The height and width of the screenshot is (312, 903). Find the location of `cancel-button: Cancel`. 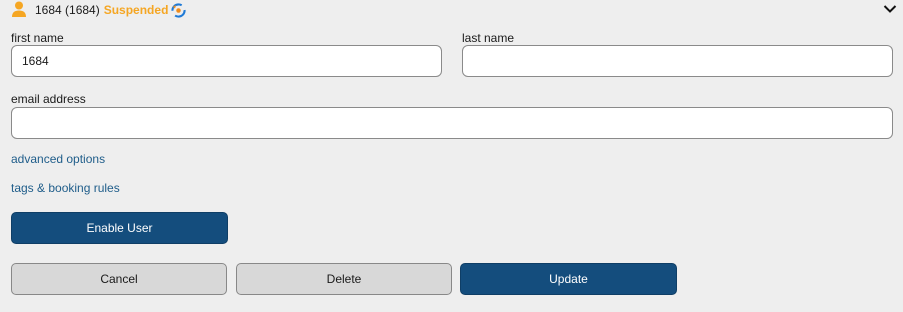

cancel-button: Cancel is located at coordinates (119, 279).